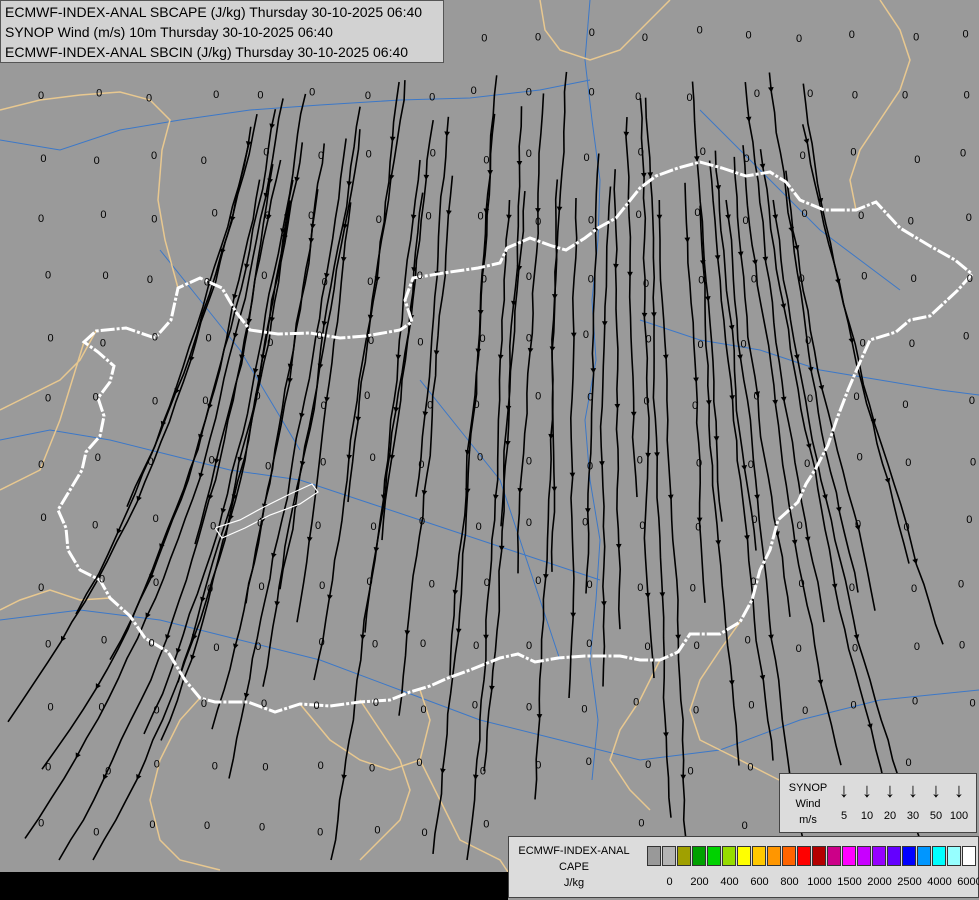  Describe the element at coordinates (867, 816) in the screenshot. I see `wind-legend-value: 10` at that location.